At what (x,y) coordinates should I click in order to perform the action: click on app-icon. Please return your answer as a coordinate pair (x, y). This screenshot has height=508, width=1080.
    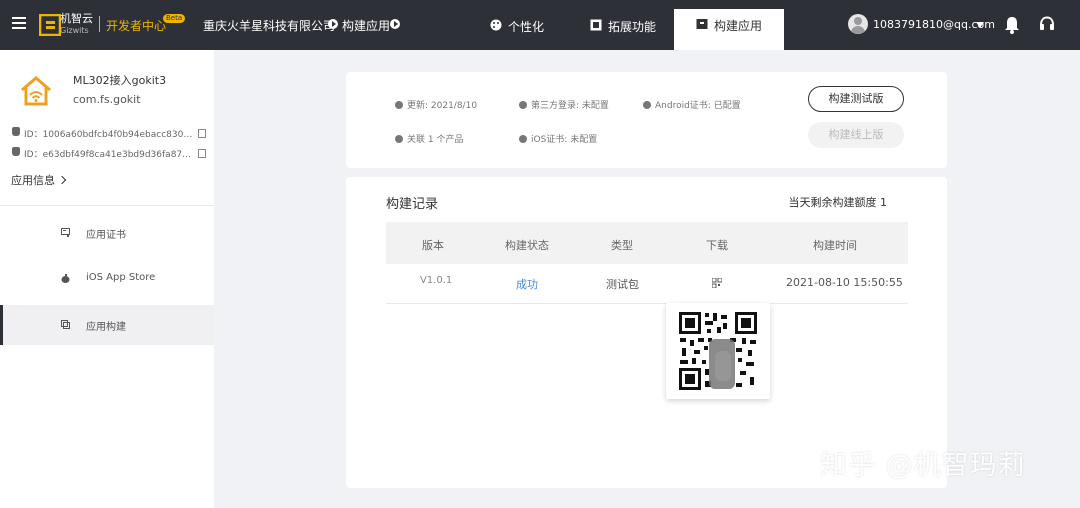
    Looking at the image, I should click on (36, 91).